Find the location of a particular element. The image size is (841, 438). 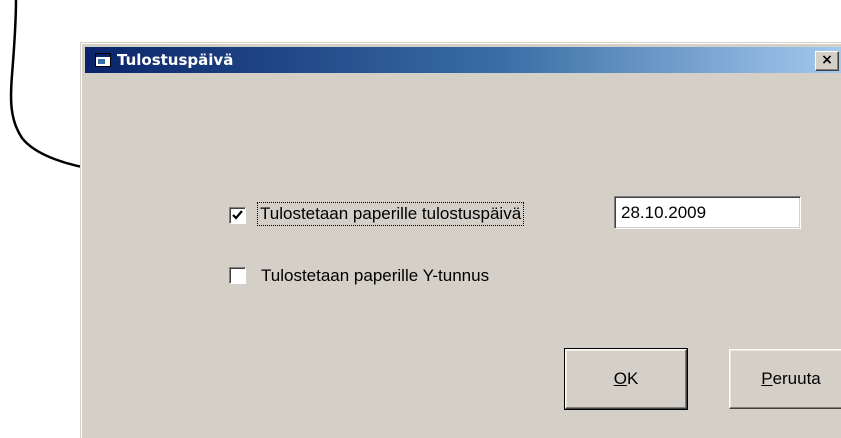

close-icon: × is located at coordinates (827, 60).